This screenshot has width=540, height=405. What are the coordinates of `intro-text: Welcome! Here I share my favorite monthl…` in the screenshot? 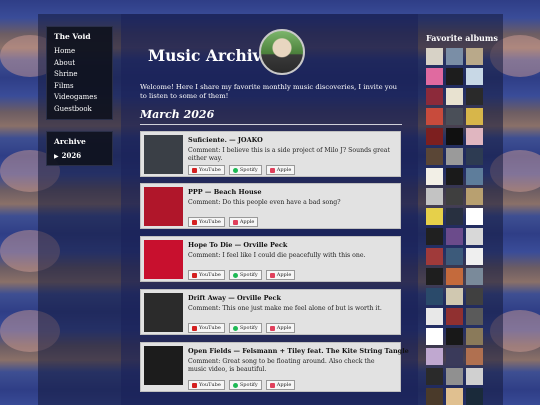 It's located at (269, 91).